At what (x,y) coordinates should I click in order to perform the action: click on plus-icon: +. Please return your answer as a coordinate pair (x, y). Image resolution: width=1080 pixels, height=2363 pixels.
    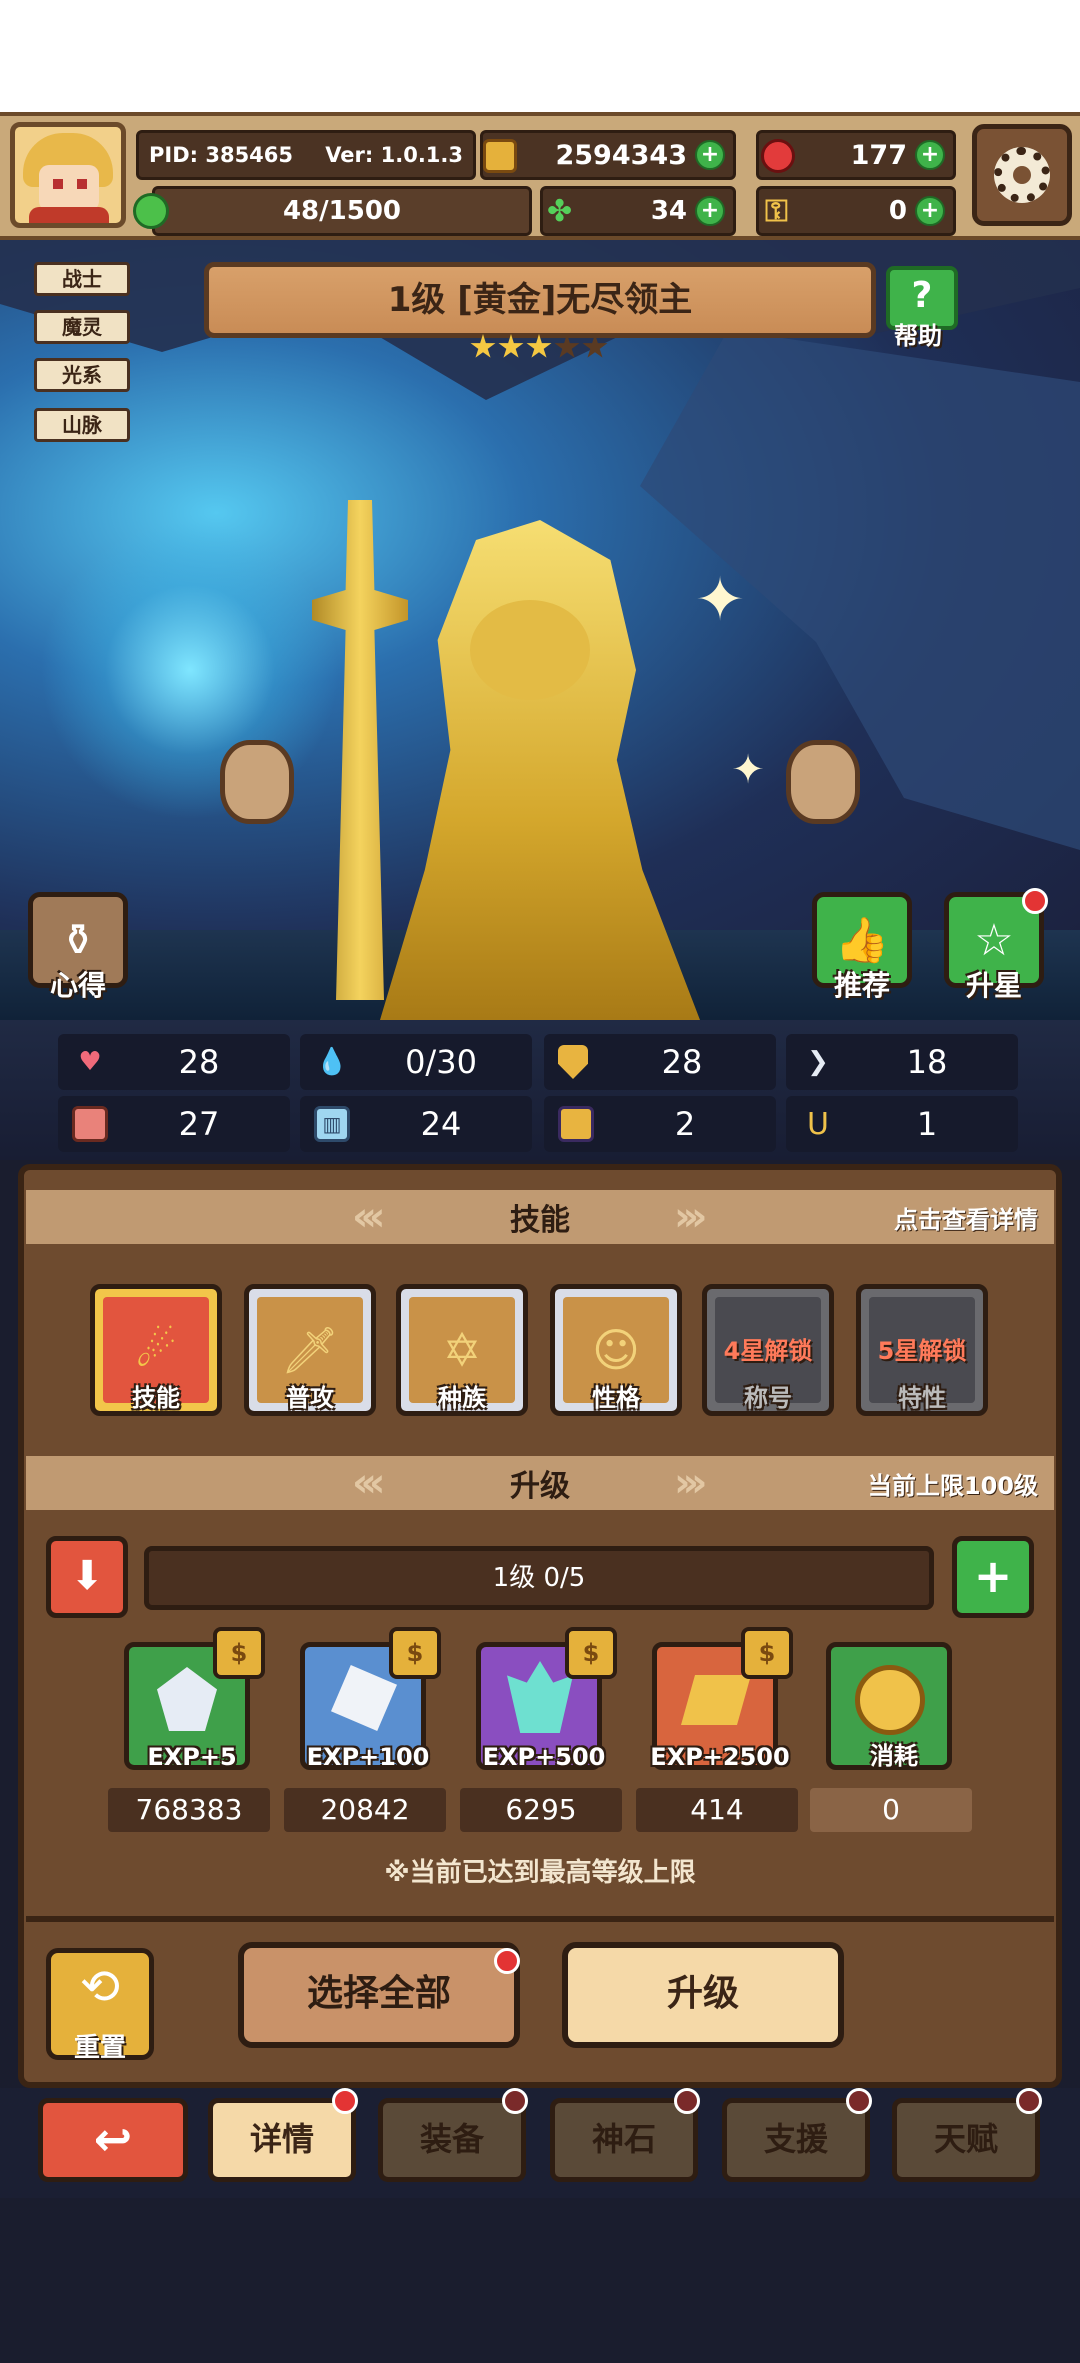
    Looking at the image, I should click on (993, 1576).